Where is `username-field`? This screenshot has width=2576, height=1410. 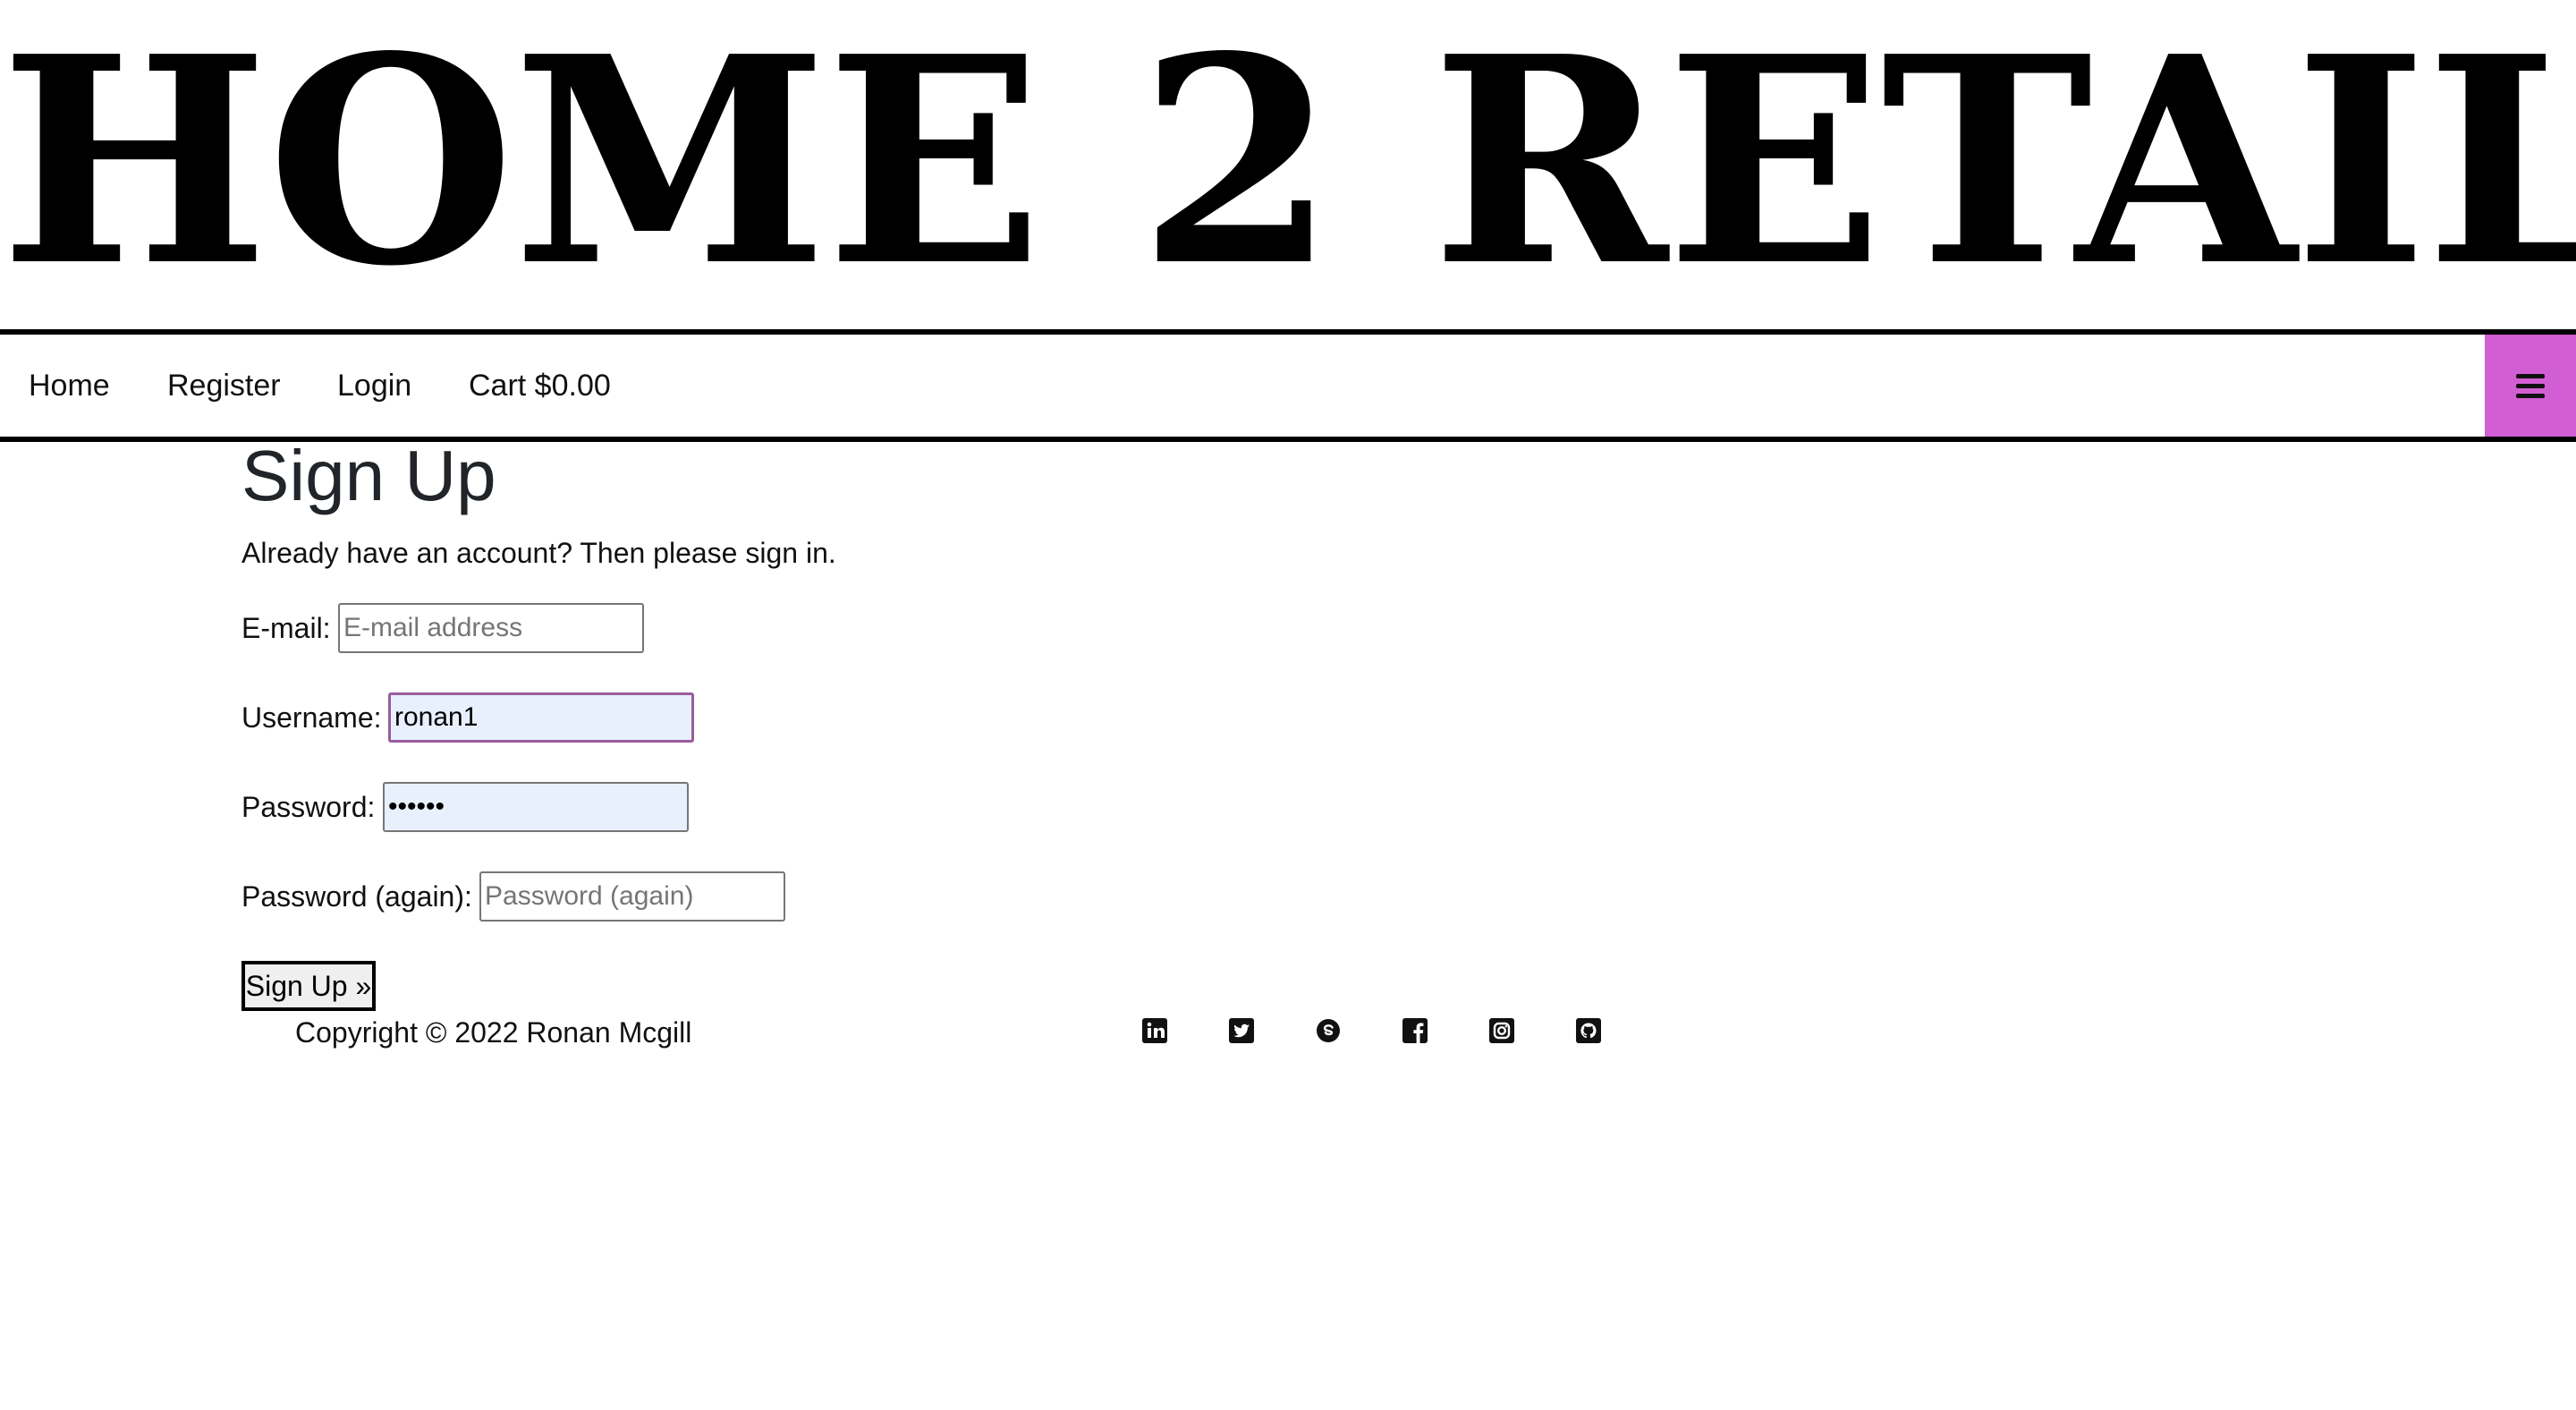 username-field is located at coordinates (541, 718).